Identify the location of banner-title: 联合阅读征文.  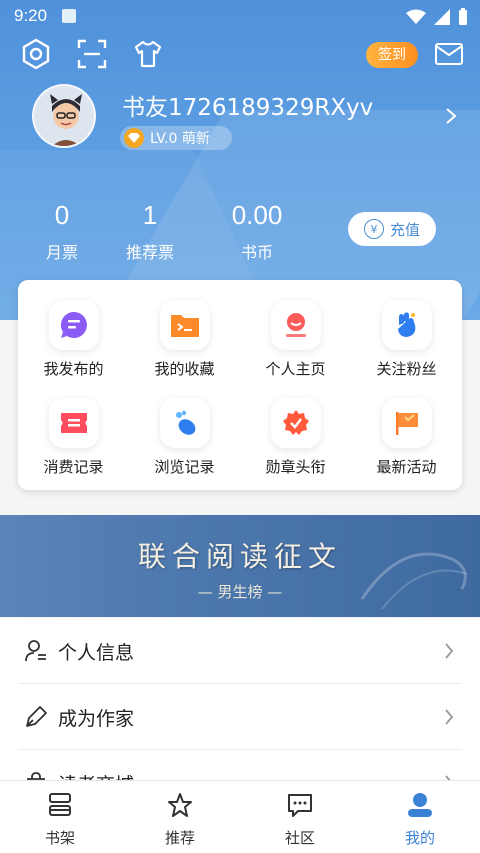
(239, 556).